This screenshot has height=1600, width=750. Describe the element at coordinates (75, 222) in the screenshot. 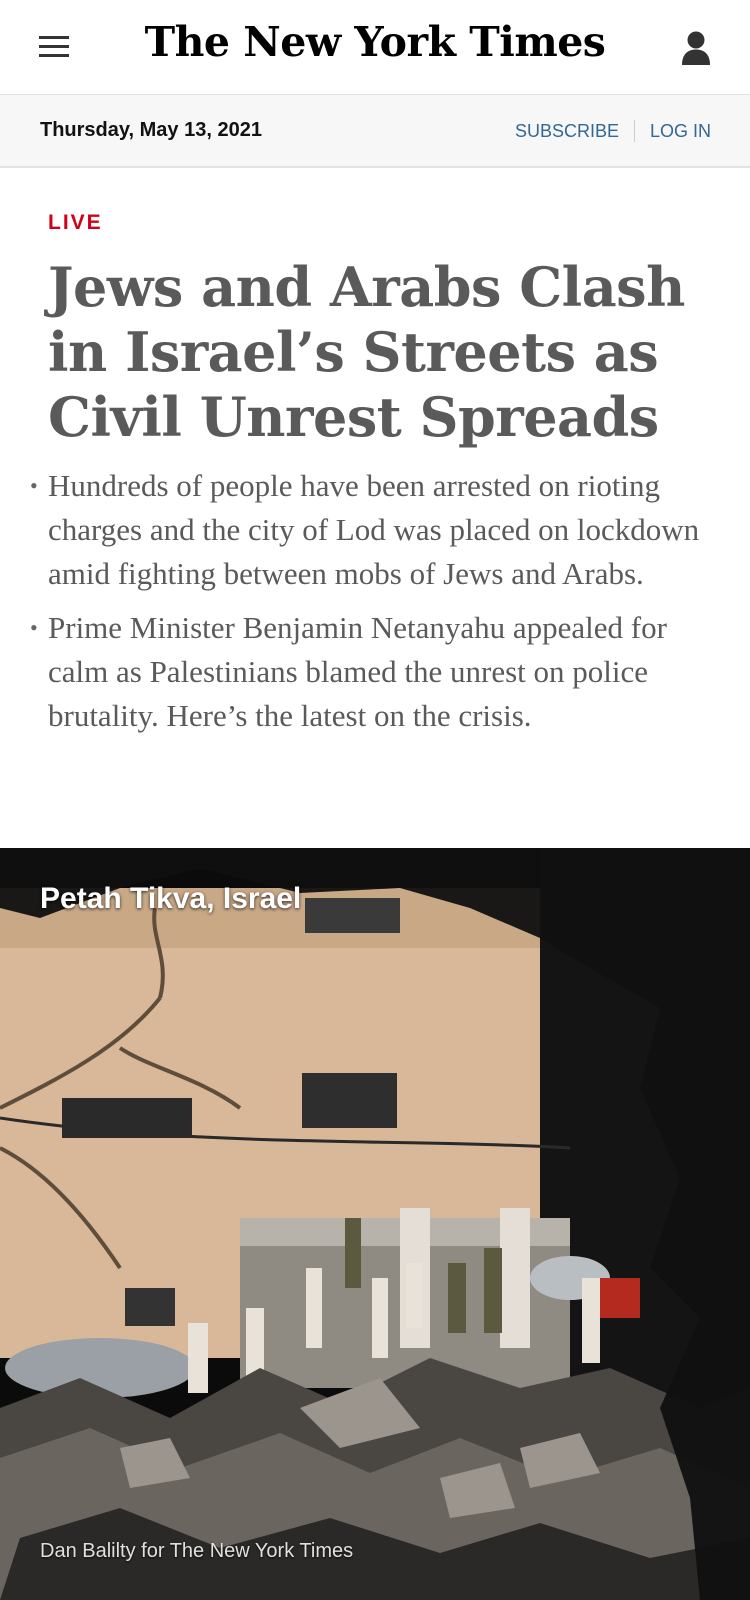

I see `live-badge: LIVE` at that location.